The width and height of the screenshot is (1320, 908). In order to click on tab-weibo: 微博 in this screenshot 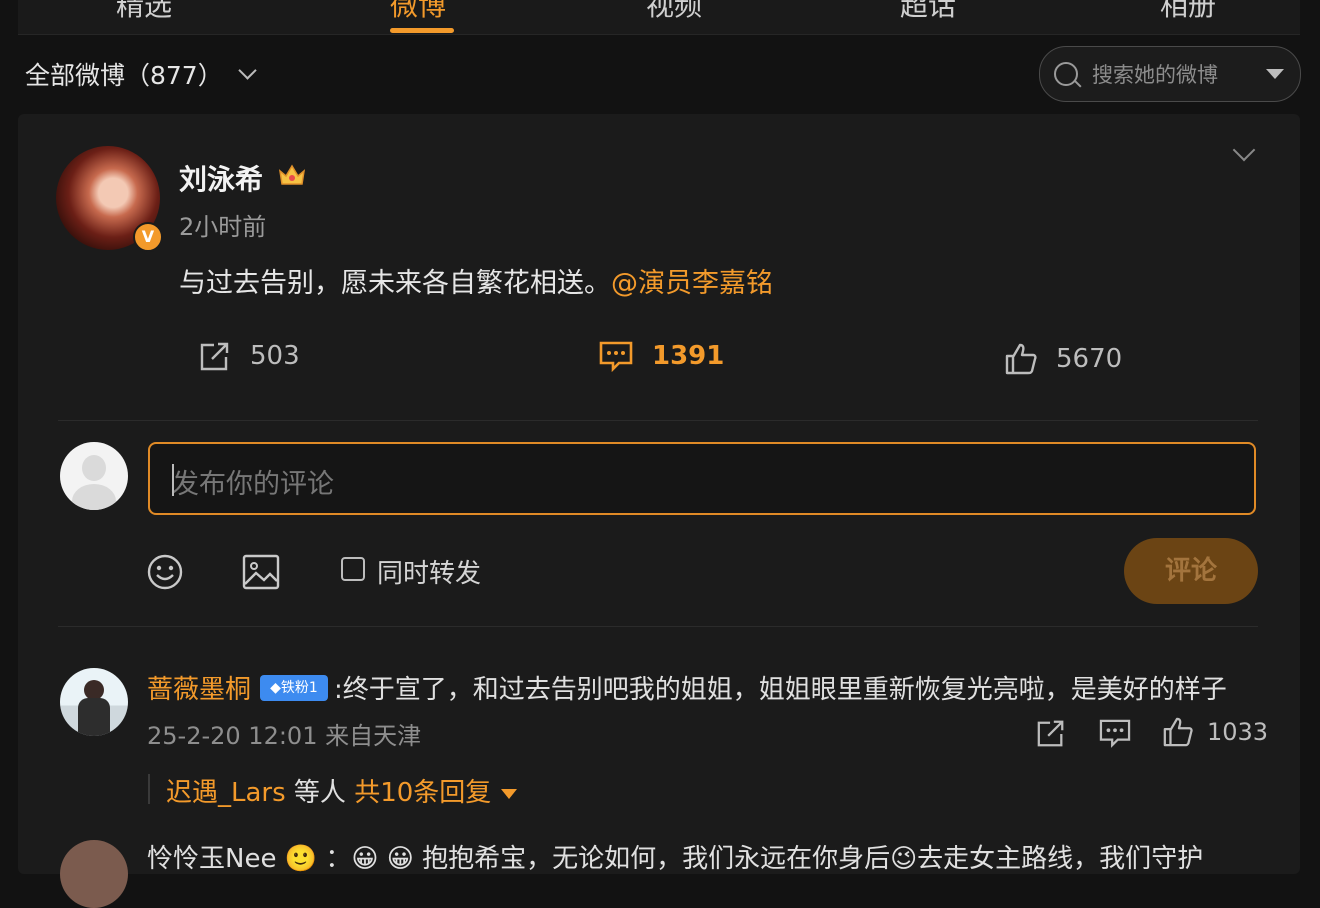, I will do `click(418, 12)`.